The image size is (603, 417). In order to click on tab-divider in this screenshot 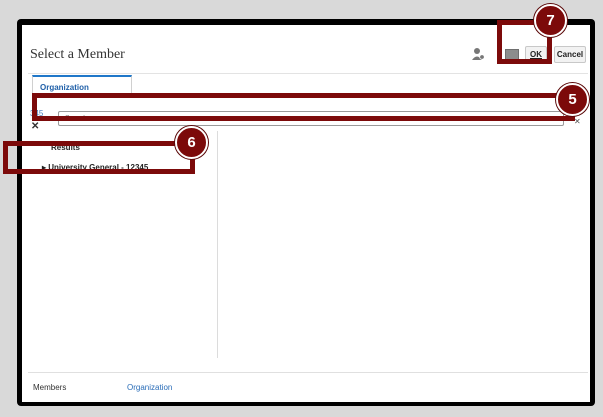, I will do `click(308, 73)`.